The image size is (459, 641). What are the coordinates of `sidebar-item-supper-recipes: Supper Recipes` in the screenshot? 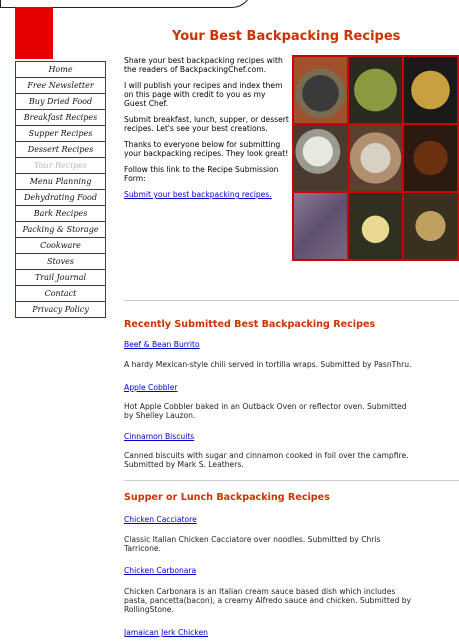 It's located at (60, 134).